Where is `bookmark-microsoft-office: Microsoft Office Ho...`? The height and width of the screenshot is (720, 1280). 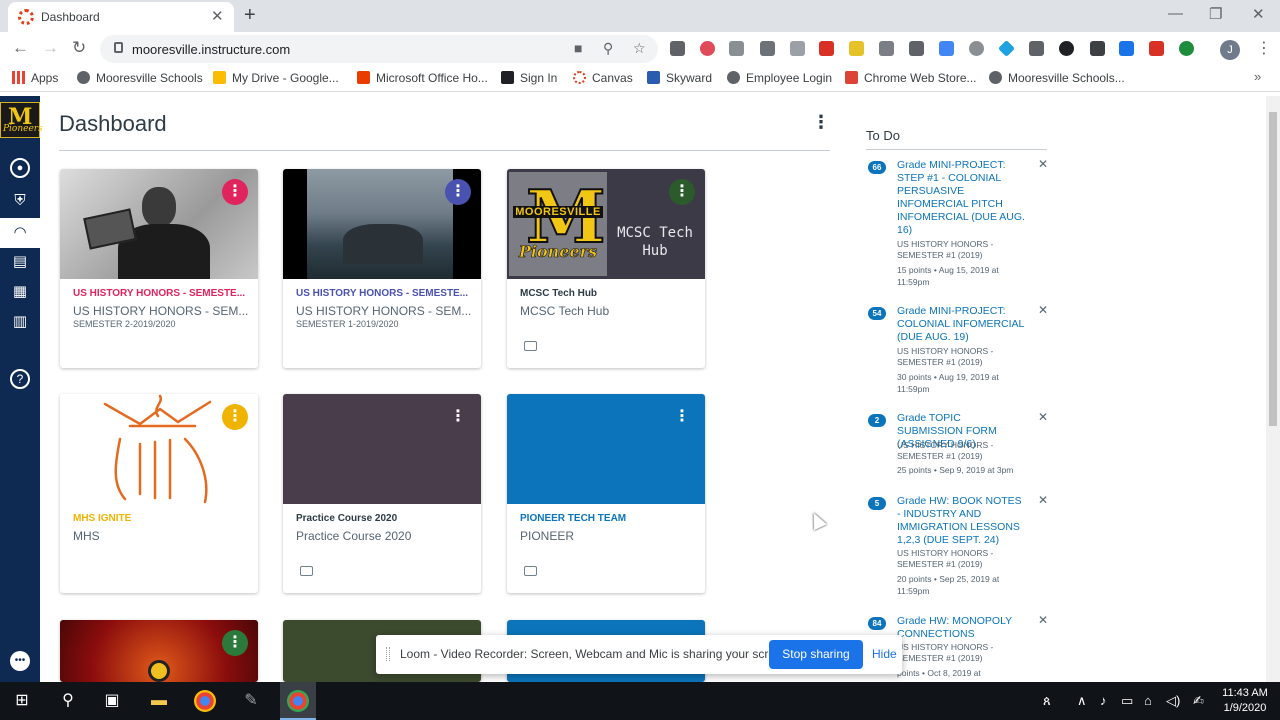
bookmark-microsoft-office: Microsoft Office Ho... is located at coordinates (422, 78).